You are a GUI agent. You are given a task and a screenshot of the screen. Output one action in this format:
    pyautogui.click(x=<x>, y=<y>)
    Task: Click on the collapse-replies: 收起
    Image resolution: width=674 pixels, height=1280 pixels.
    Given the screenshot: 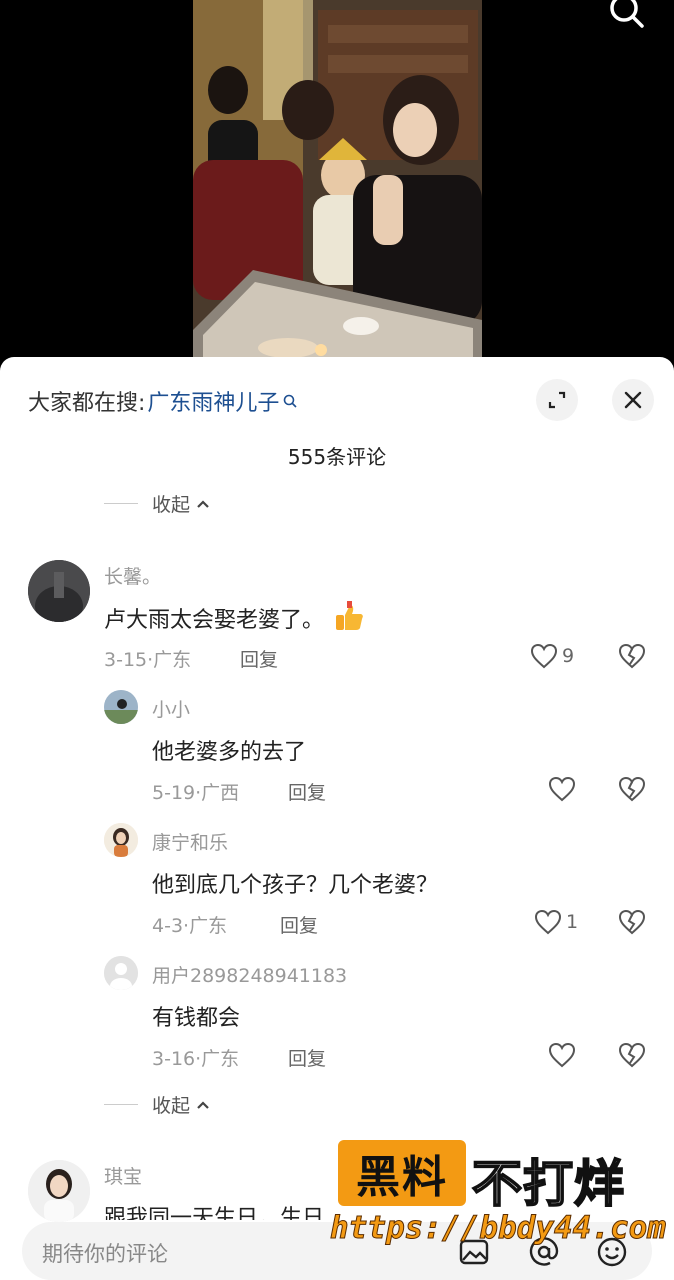 What is the action you would take?
    pyautogui.click(x=157, y=1104)
    